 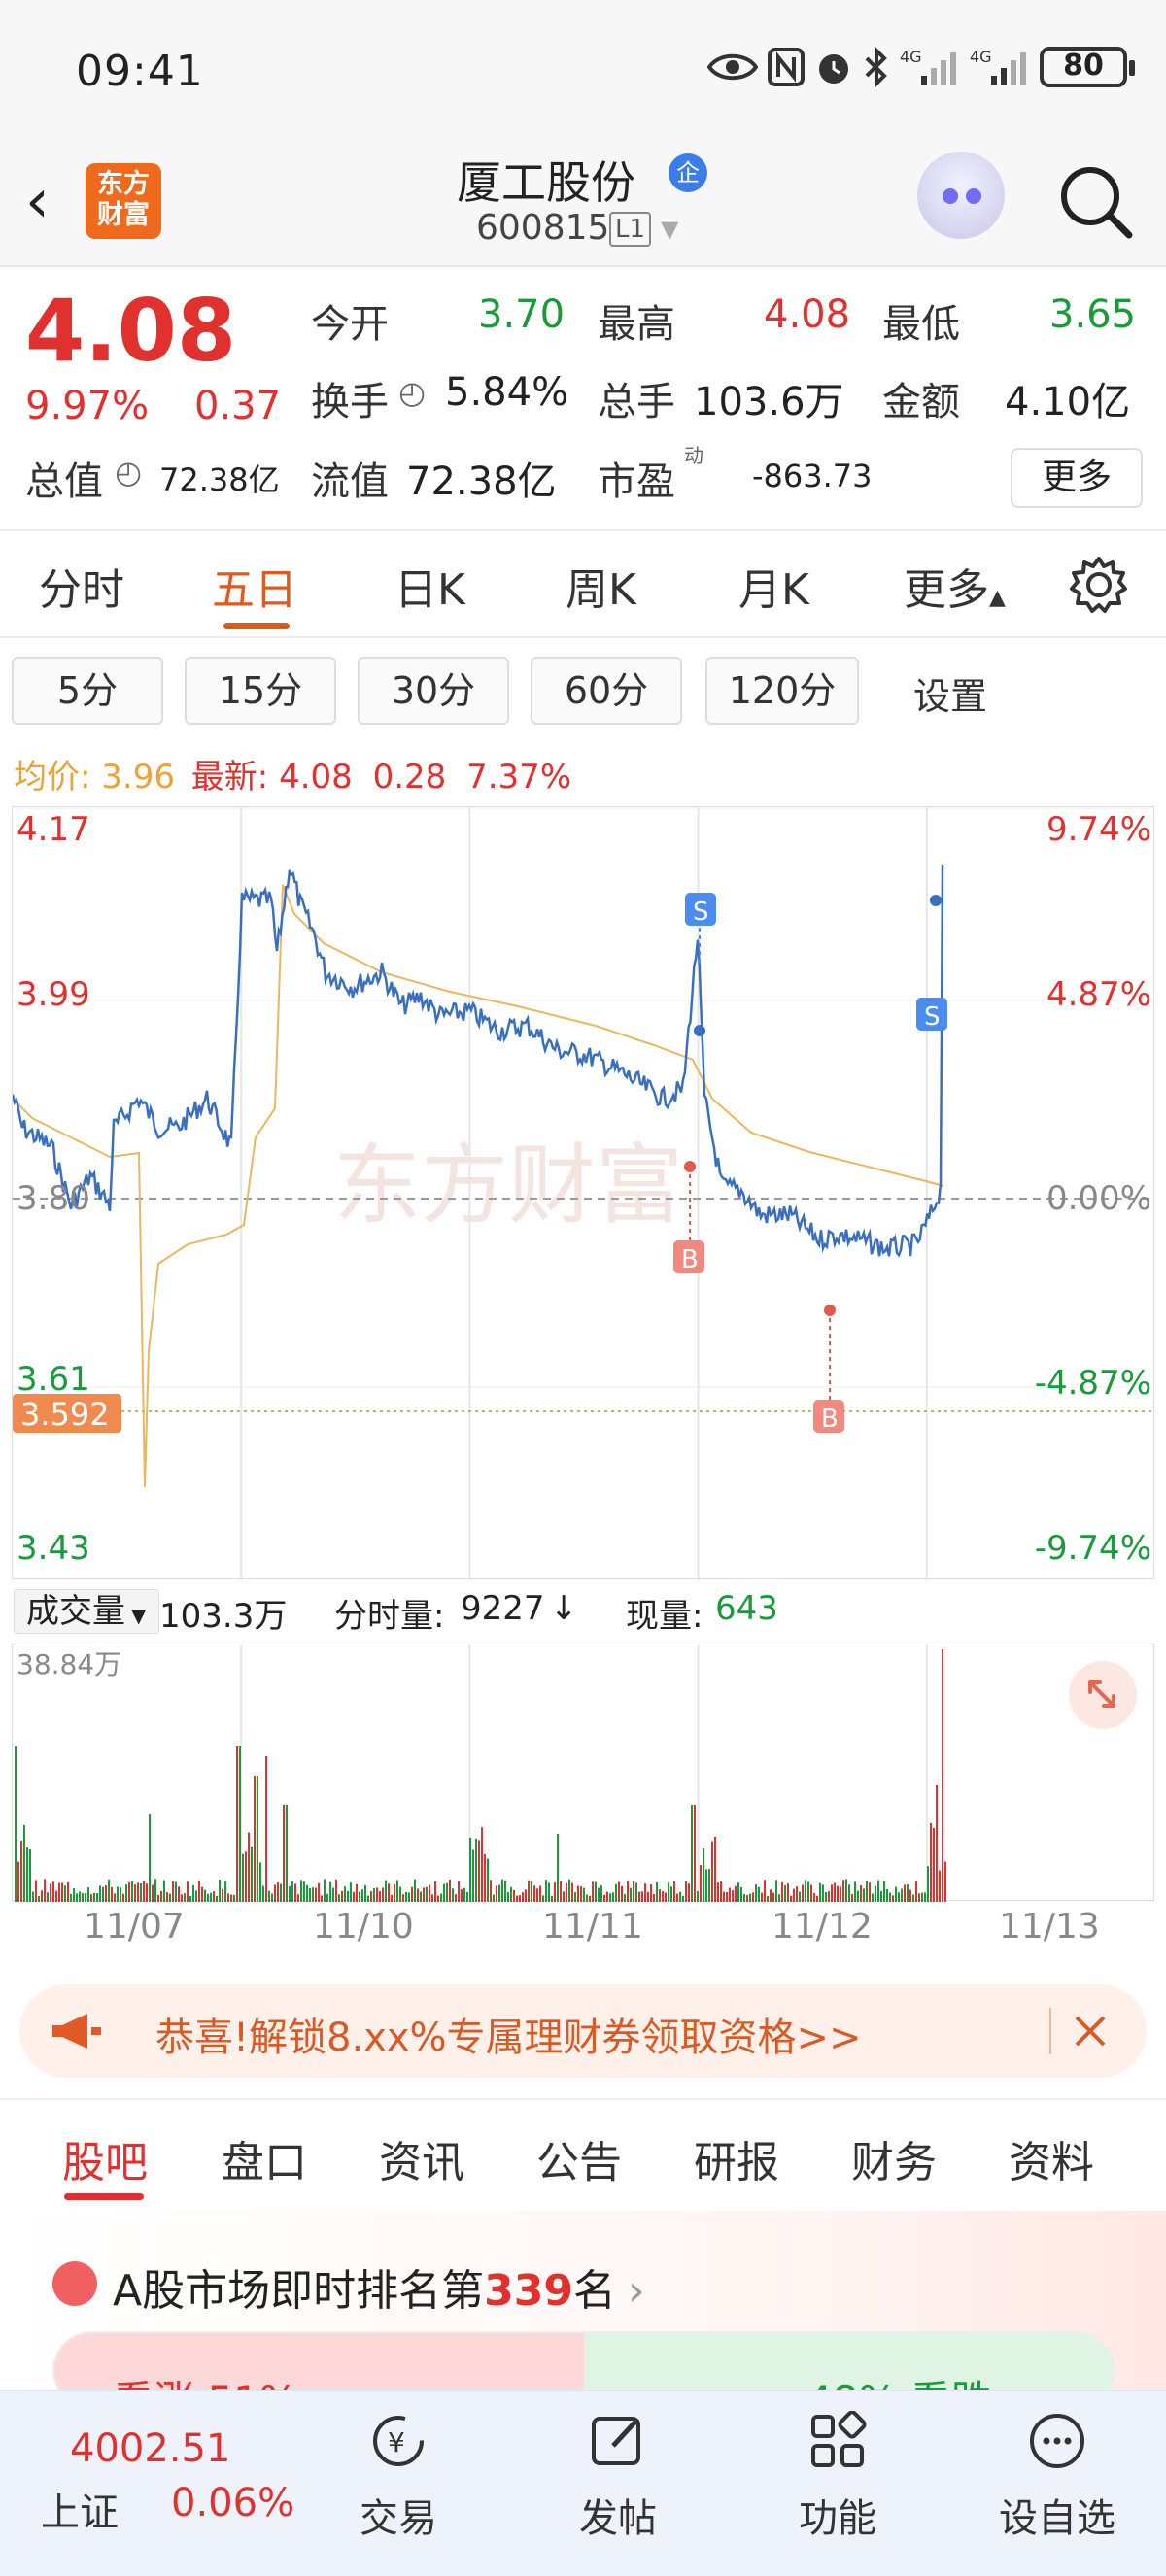 I want to click on megaphone-icon, so click(x=76, y=2031).